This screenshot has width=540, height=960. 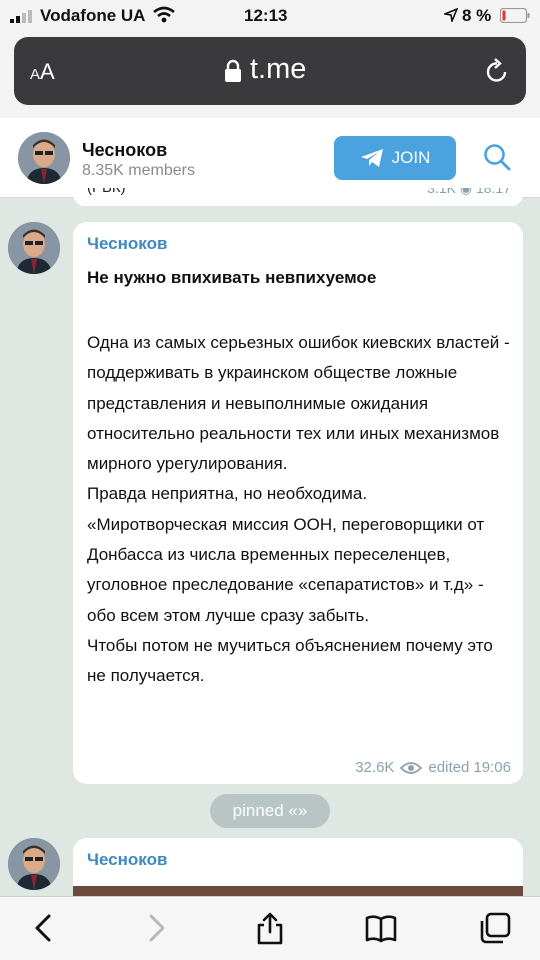 I want to click on reload-icon, so click(x=497, y=71).